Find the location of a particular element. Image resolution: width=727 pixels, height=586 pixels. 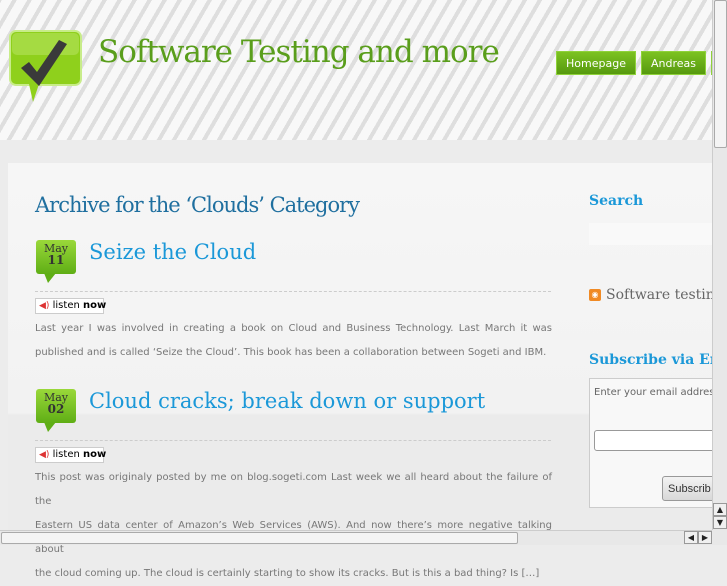

search-heading: Search is located at coordinates (616, 201).